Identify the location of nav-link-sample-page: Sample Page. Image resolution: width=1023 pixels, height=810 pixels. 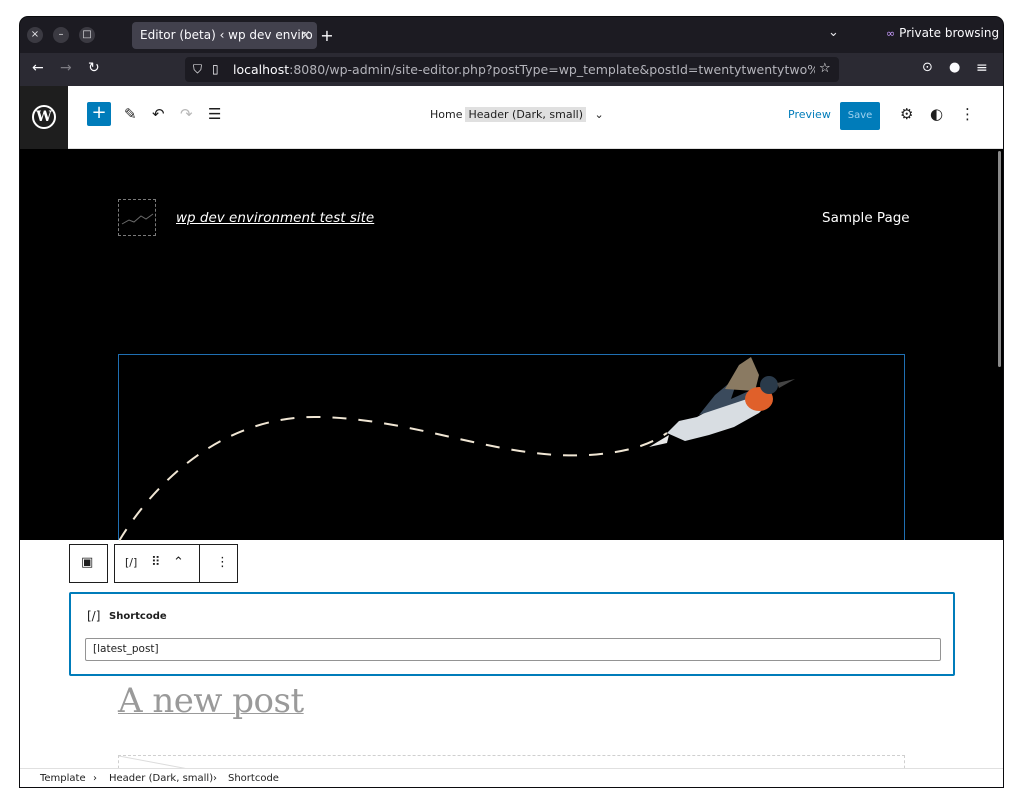
(866, 218).